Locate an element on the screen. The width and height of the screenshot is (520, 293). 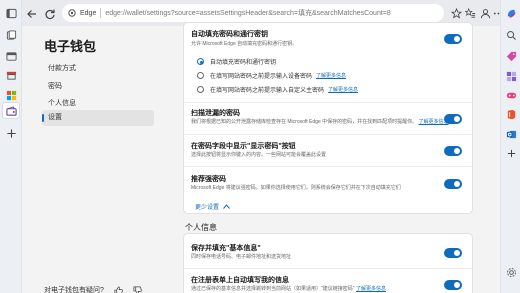
edge-sidebar is located at coordinates (510, 146).